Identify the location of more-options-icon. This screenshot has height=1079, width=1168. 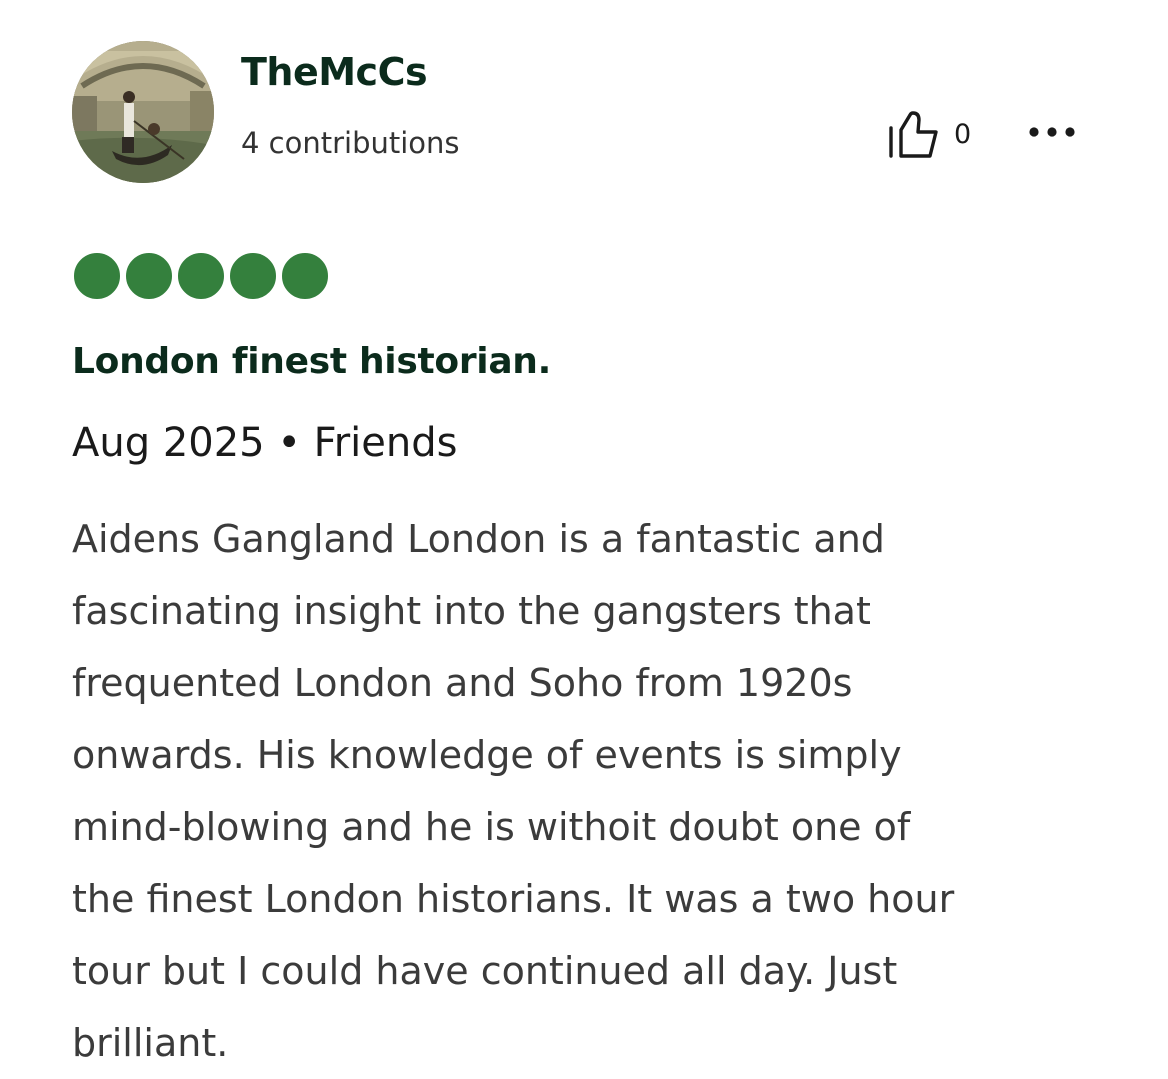
(1052, 132).